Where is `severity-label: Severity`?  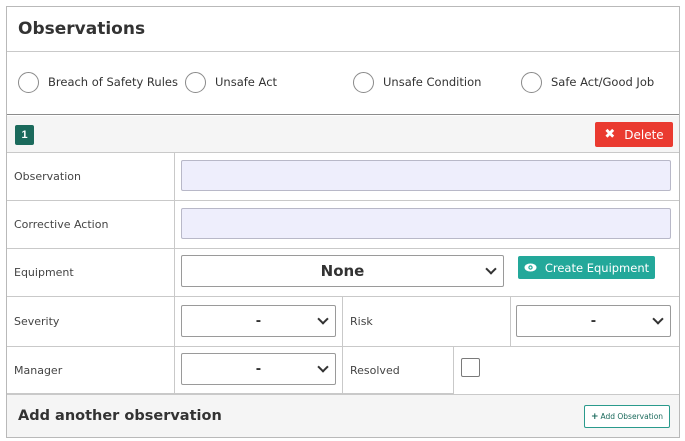 severity-label: Severity is located at coordinates (91, 322).